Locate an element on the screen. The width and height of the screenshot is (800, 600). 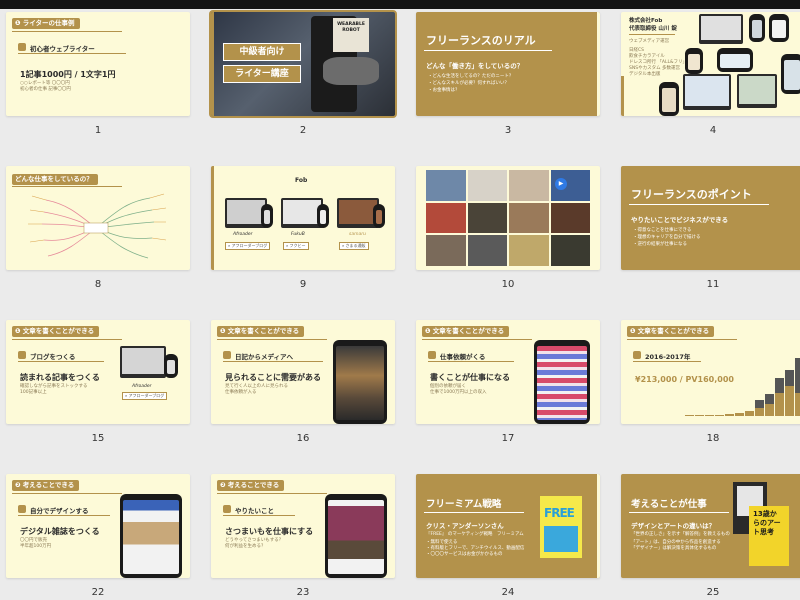
site-caption: ⌕ フクヒー is located at coordinates (296, 246).